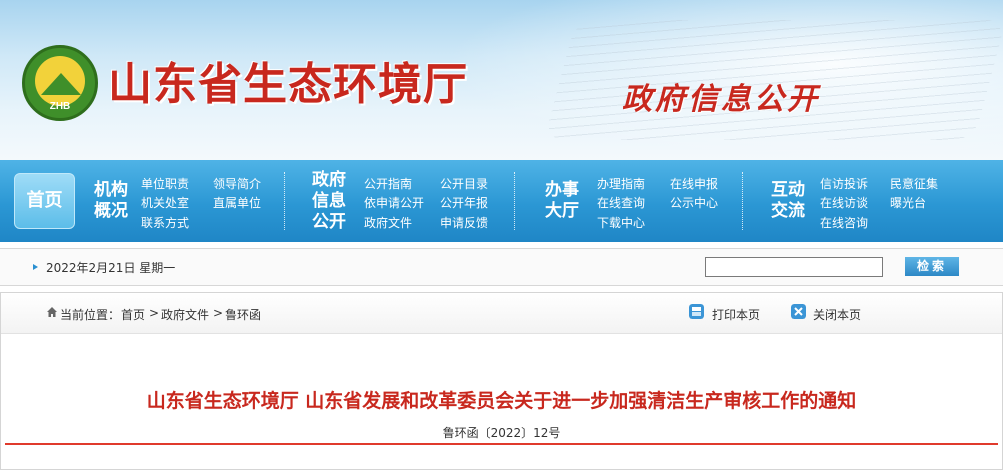 Image resolution: width=1003 pixels, height=470 pixels. What do you see at coordinates (133, 314) in the screenshot?
I see `breadcrumb-home-link: 首页` at bounding box center [133, 314].